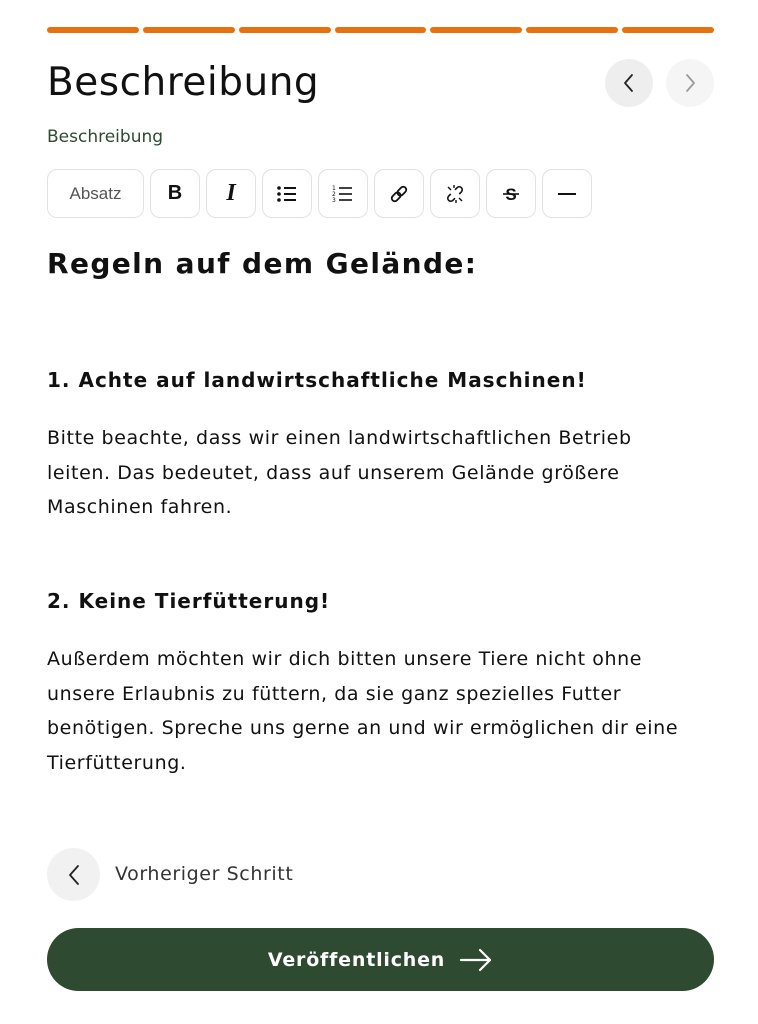  Describe the element at coordinates (231, 193) in the screenshot. I see `italic-button: I` at that location.